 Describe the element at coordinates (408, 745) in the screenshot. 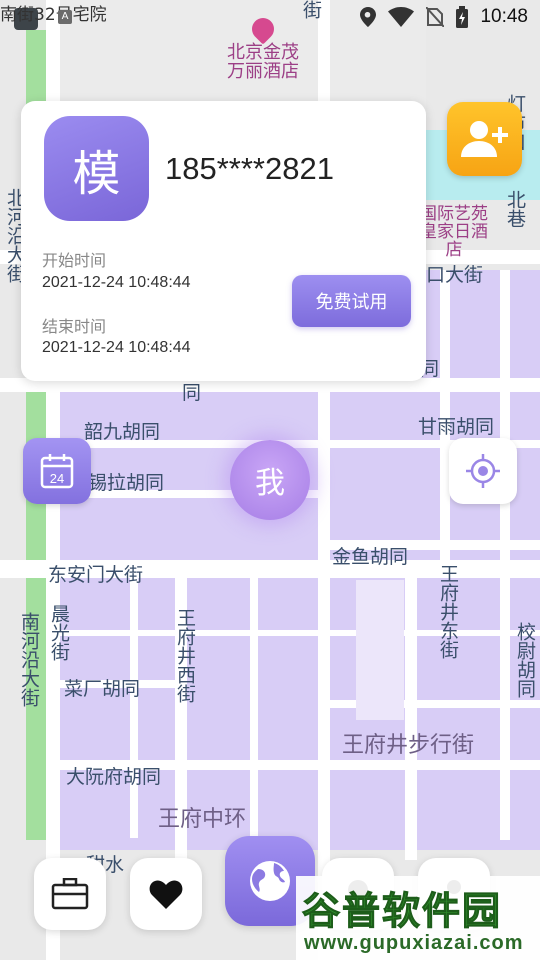

I see `map-label-walking-street: 王府井步行街` at that location.